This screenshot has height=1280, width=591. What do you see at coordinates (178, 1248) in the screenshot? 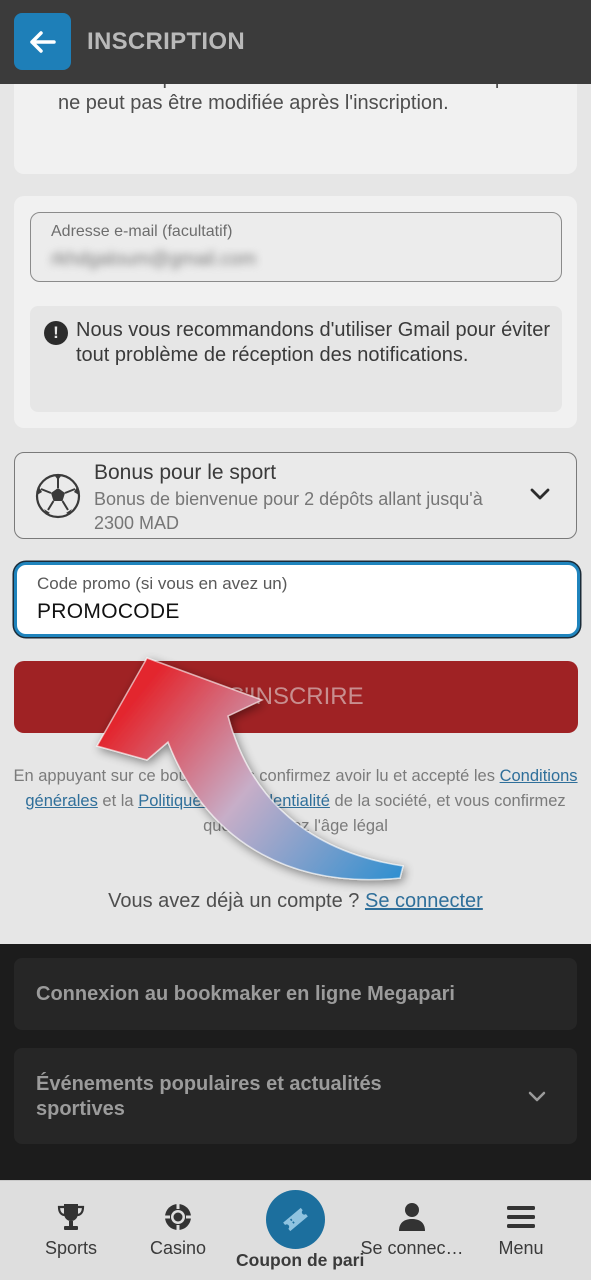
I see `nav-label: Casino` at bounding box center [178, 1248].